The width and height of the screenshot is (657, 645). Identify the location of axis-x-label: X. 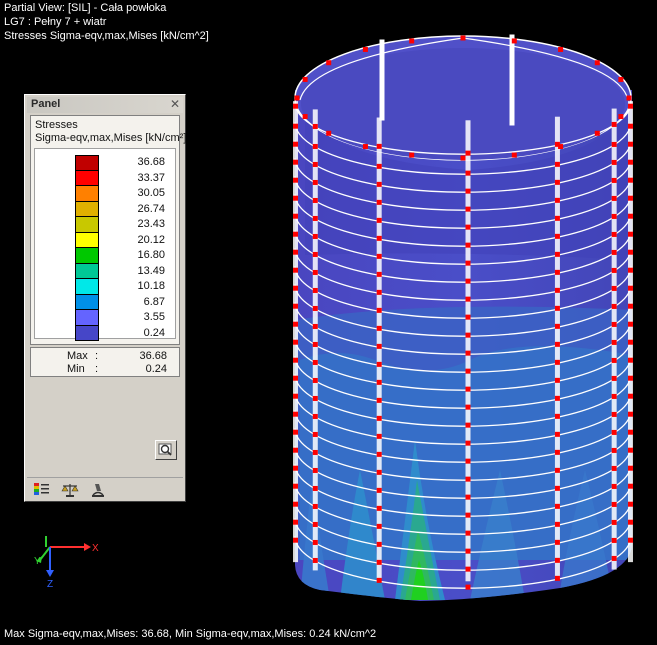
(95, 548).